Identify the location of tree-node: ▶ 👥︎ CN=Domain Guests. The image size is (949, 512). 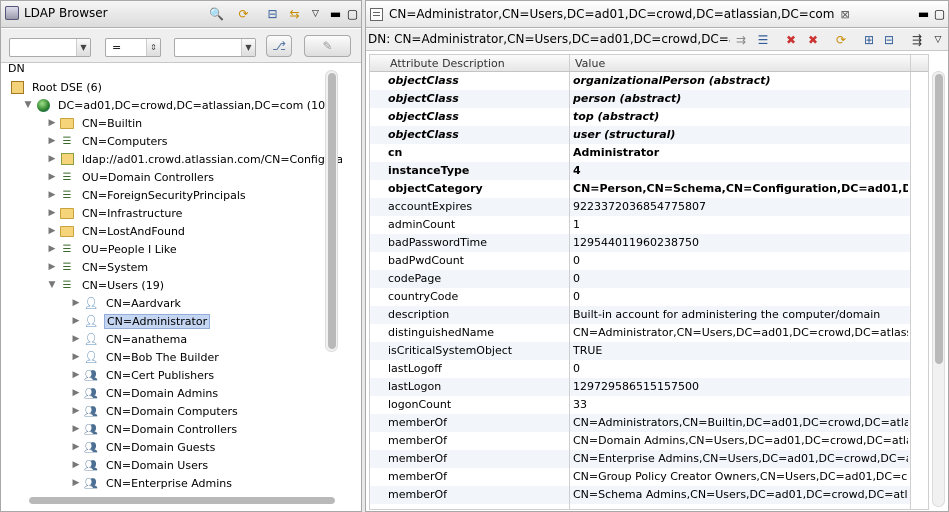
(143, 447).